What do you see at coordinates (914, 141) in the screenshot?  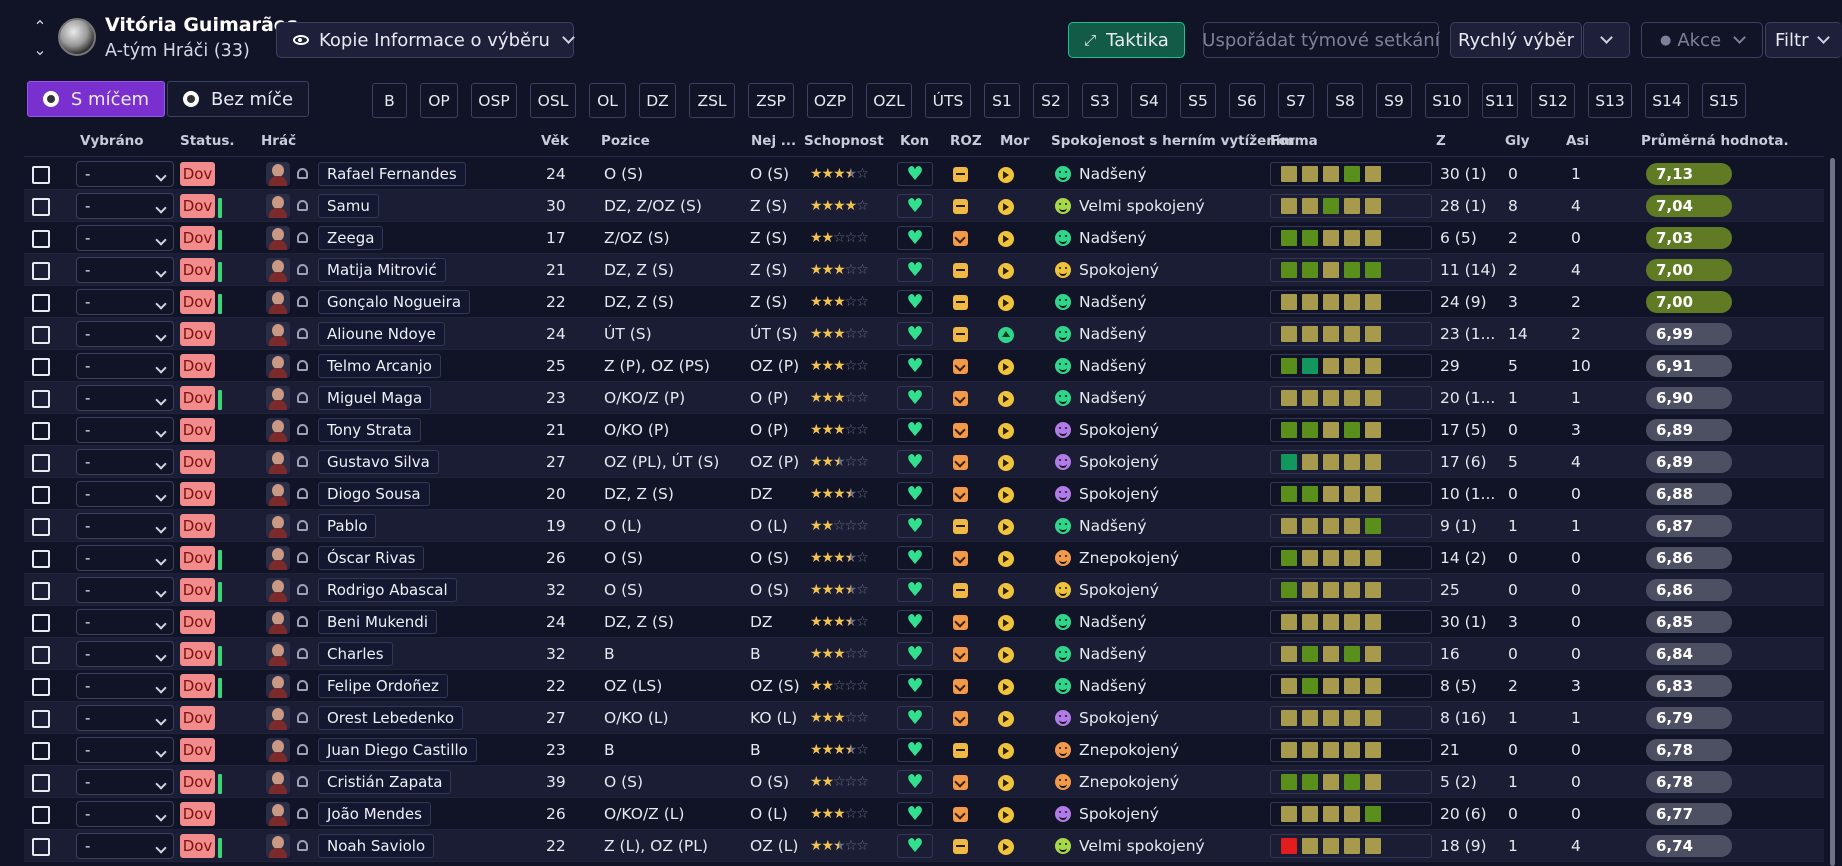 I see `col-condition: Kon` at bounding box center [914, 141].